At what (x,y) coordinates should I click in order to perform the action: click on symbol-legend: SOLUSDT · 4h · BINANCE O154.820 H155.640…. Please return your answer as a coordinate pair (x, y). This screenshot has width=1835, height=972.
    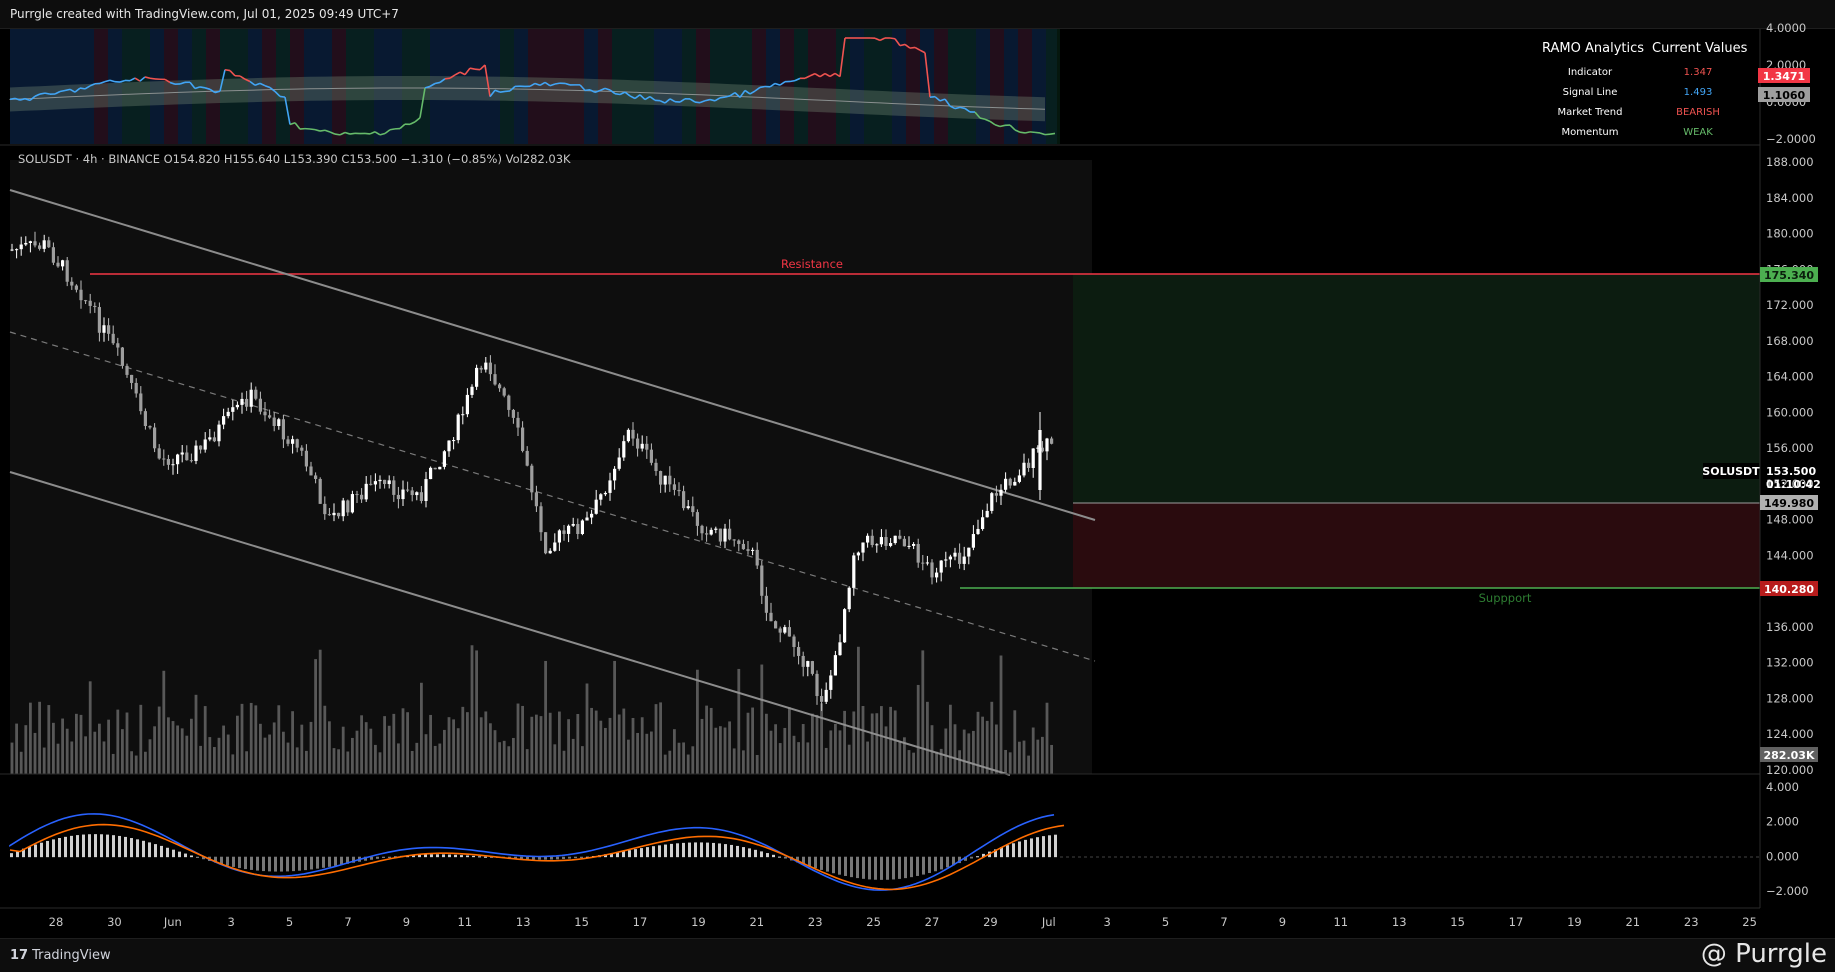
    Looking at the image, I should click on (294, 159).